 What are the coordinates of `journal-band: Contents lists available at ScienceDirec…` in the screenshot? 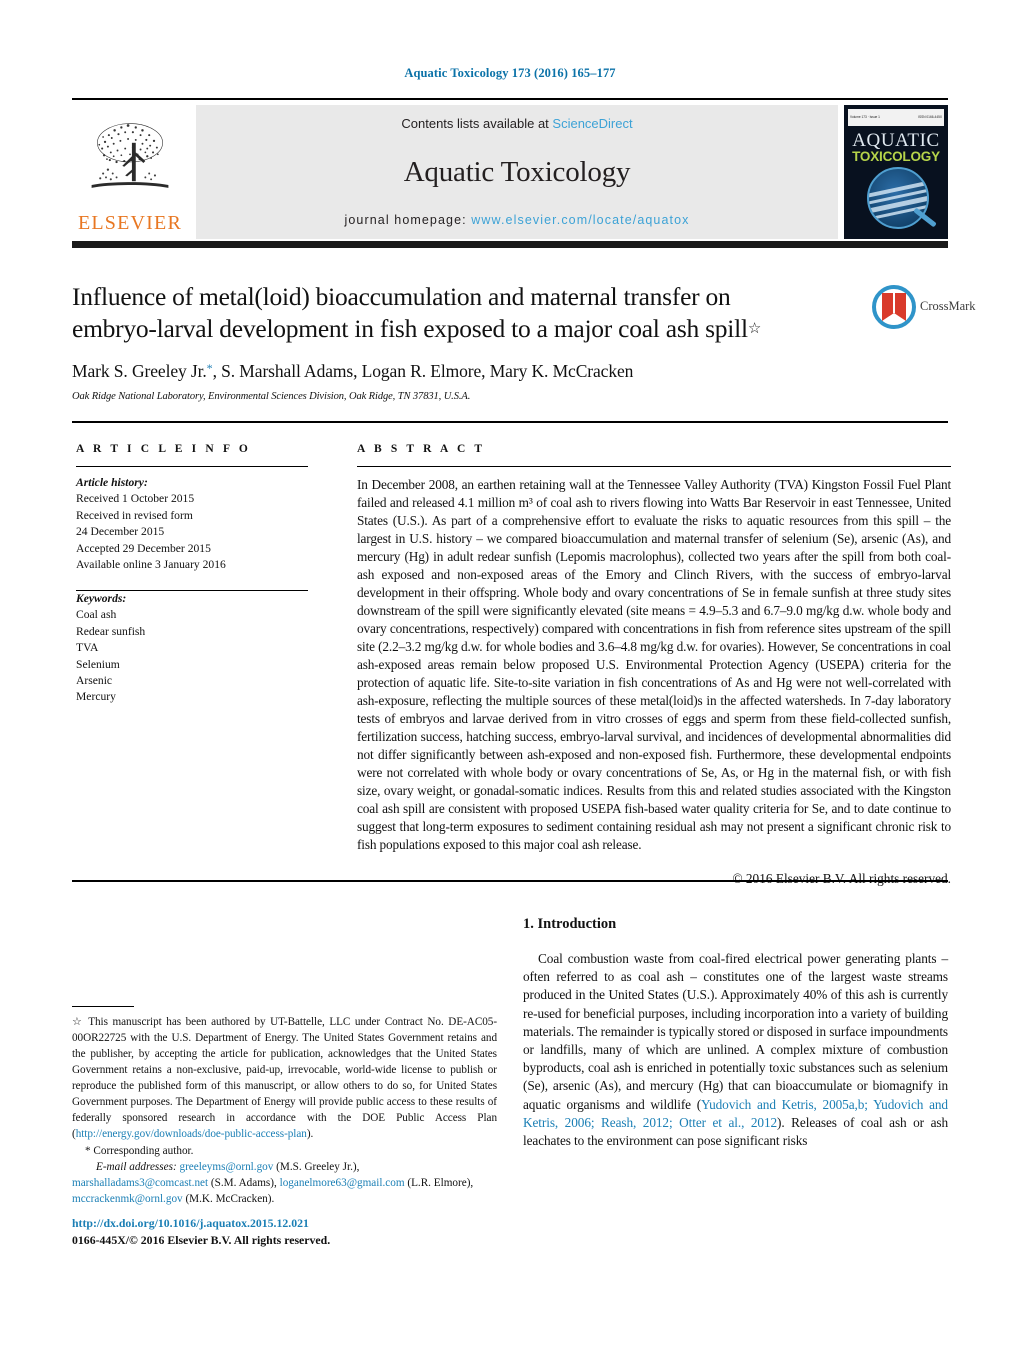 It's located at (517, 172).